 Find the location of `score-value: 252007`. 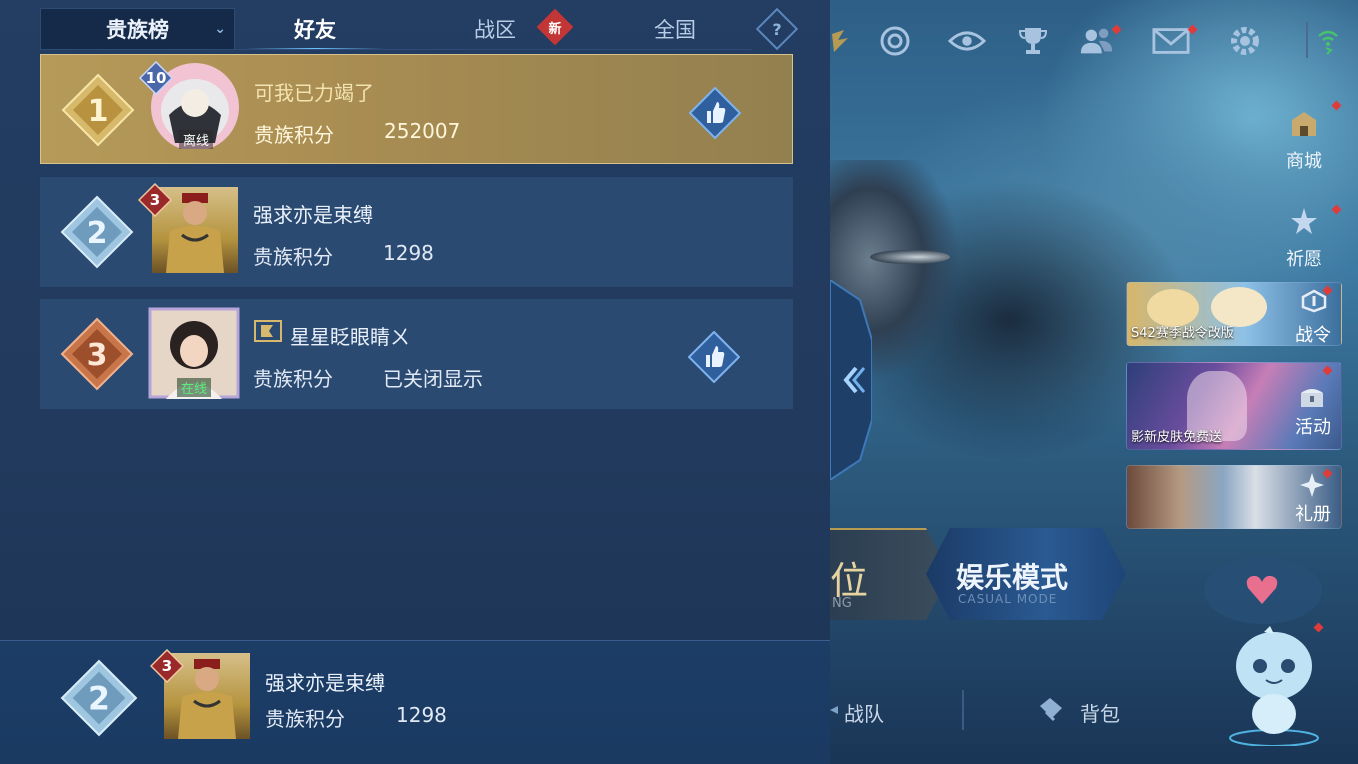

score-value: 252007 is located at coordinates (422, 131).